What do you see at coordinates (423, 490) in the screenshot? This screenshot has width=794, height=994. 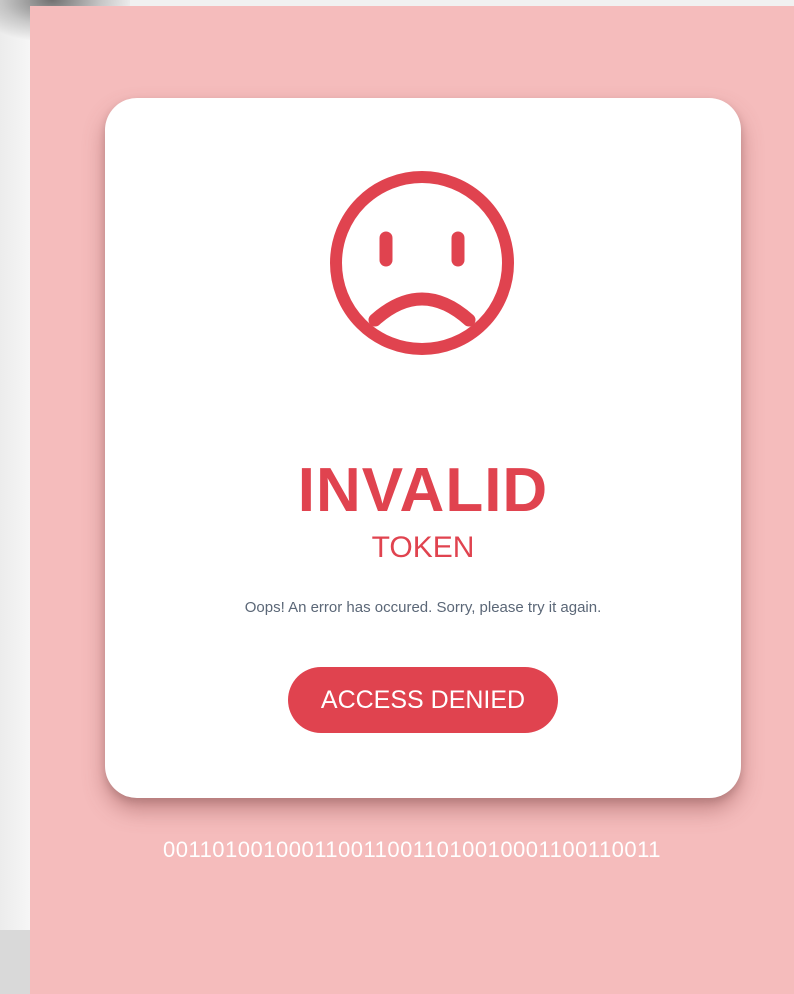 I see `error-title: INVALID` at bounding box center [423, 490].